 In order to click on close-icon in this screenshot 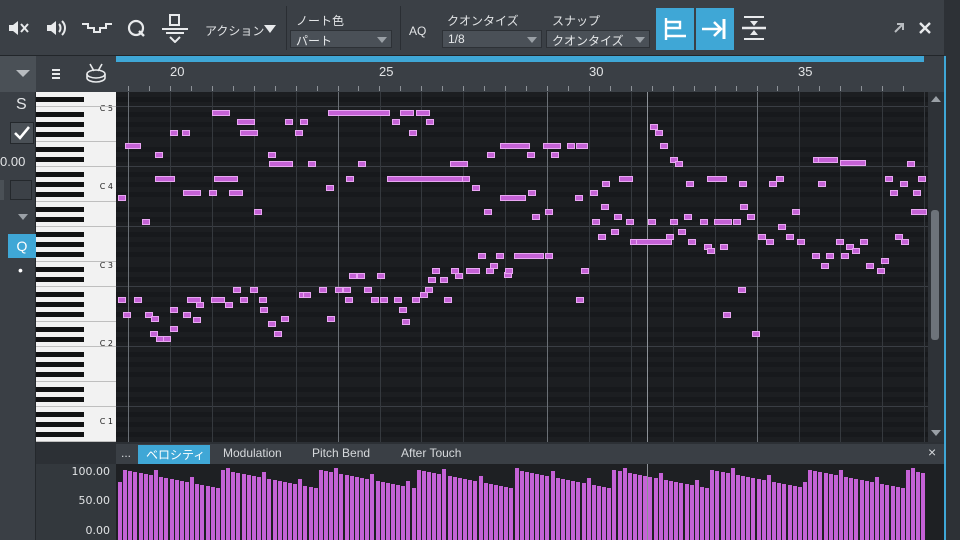, I will do `click(925, 28)`.